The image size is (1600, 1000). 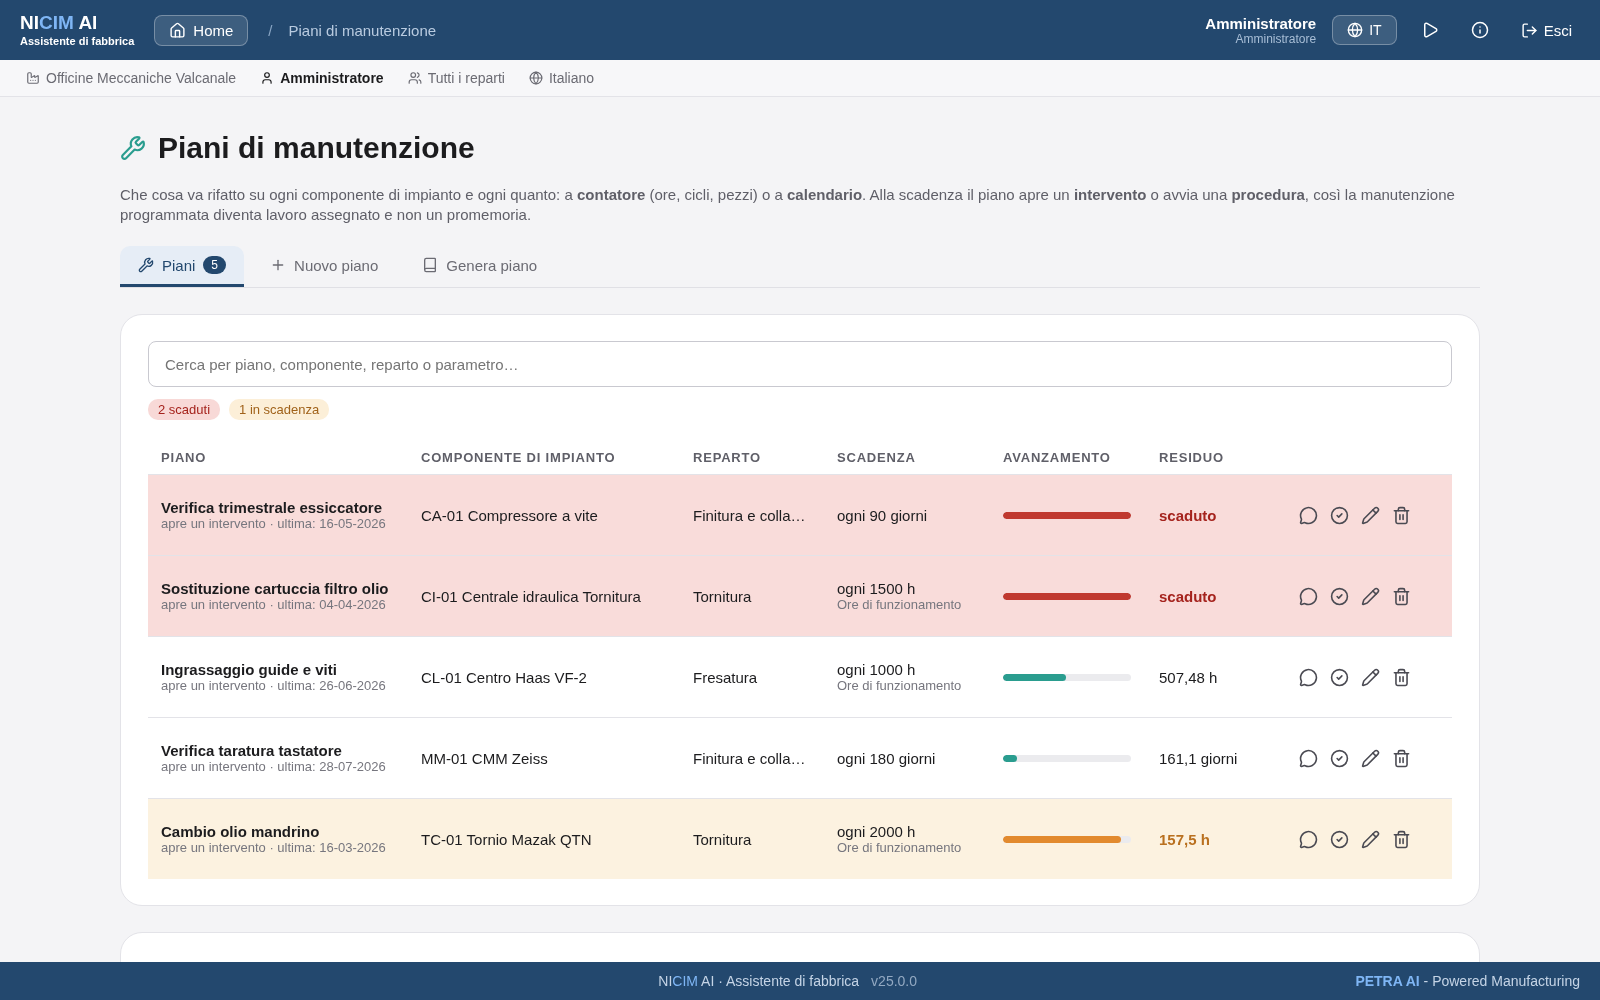 What do you see at coordinates (131, 78) in the screenshot?
I see `context-item: Officine Meccaniche Valcanale` at bounding box center [131, 78].